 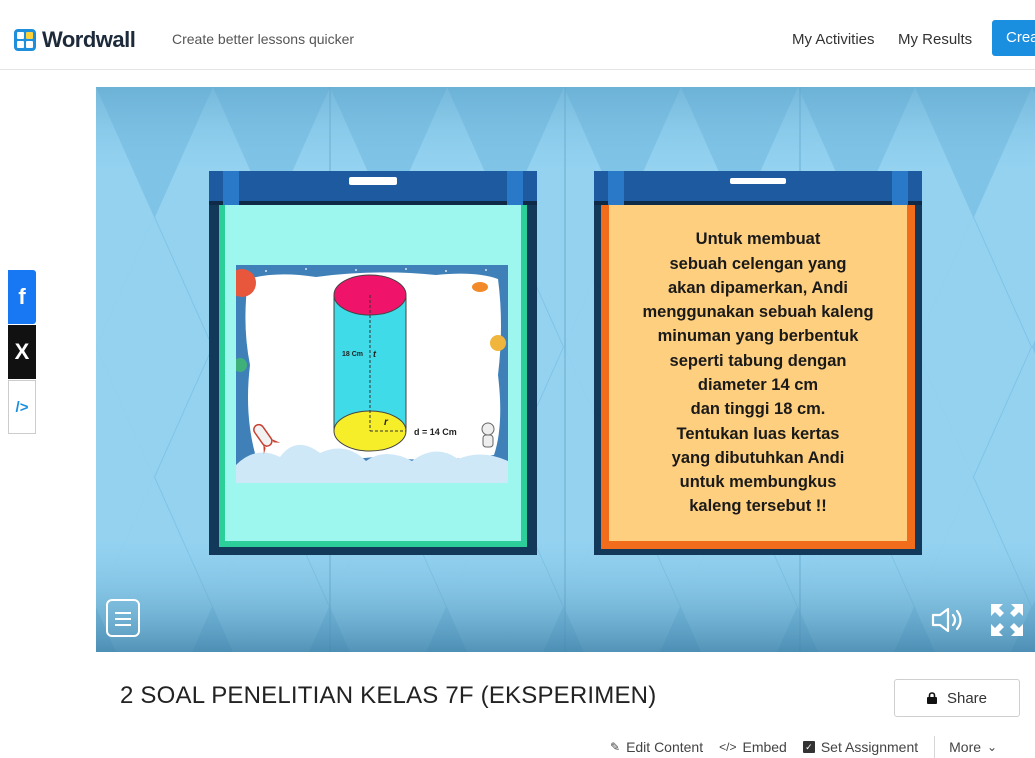 I want to click on question-line: sebuah celengan yang, so click(x=758, y=263).